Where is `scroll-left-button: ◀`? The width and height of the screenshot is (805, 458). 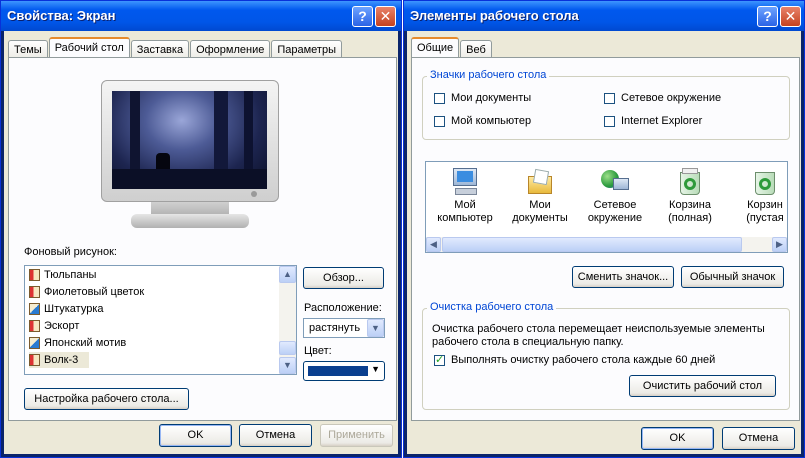 scroll-left-button: ◀ is located at coordinates (433, 244).